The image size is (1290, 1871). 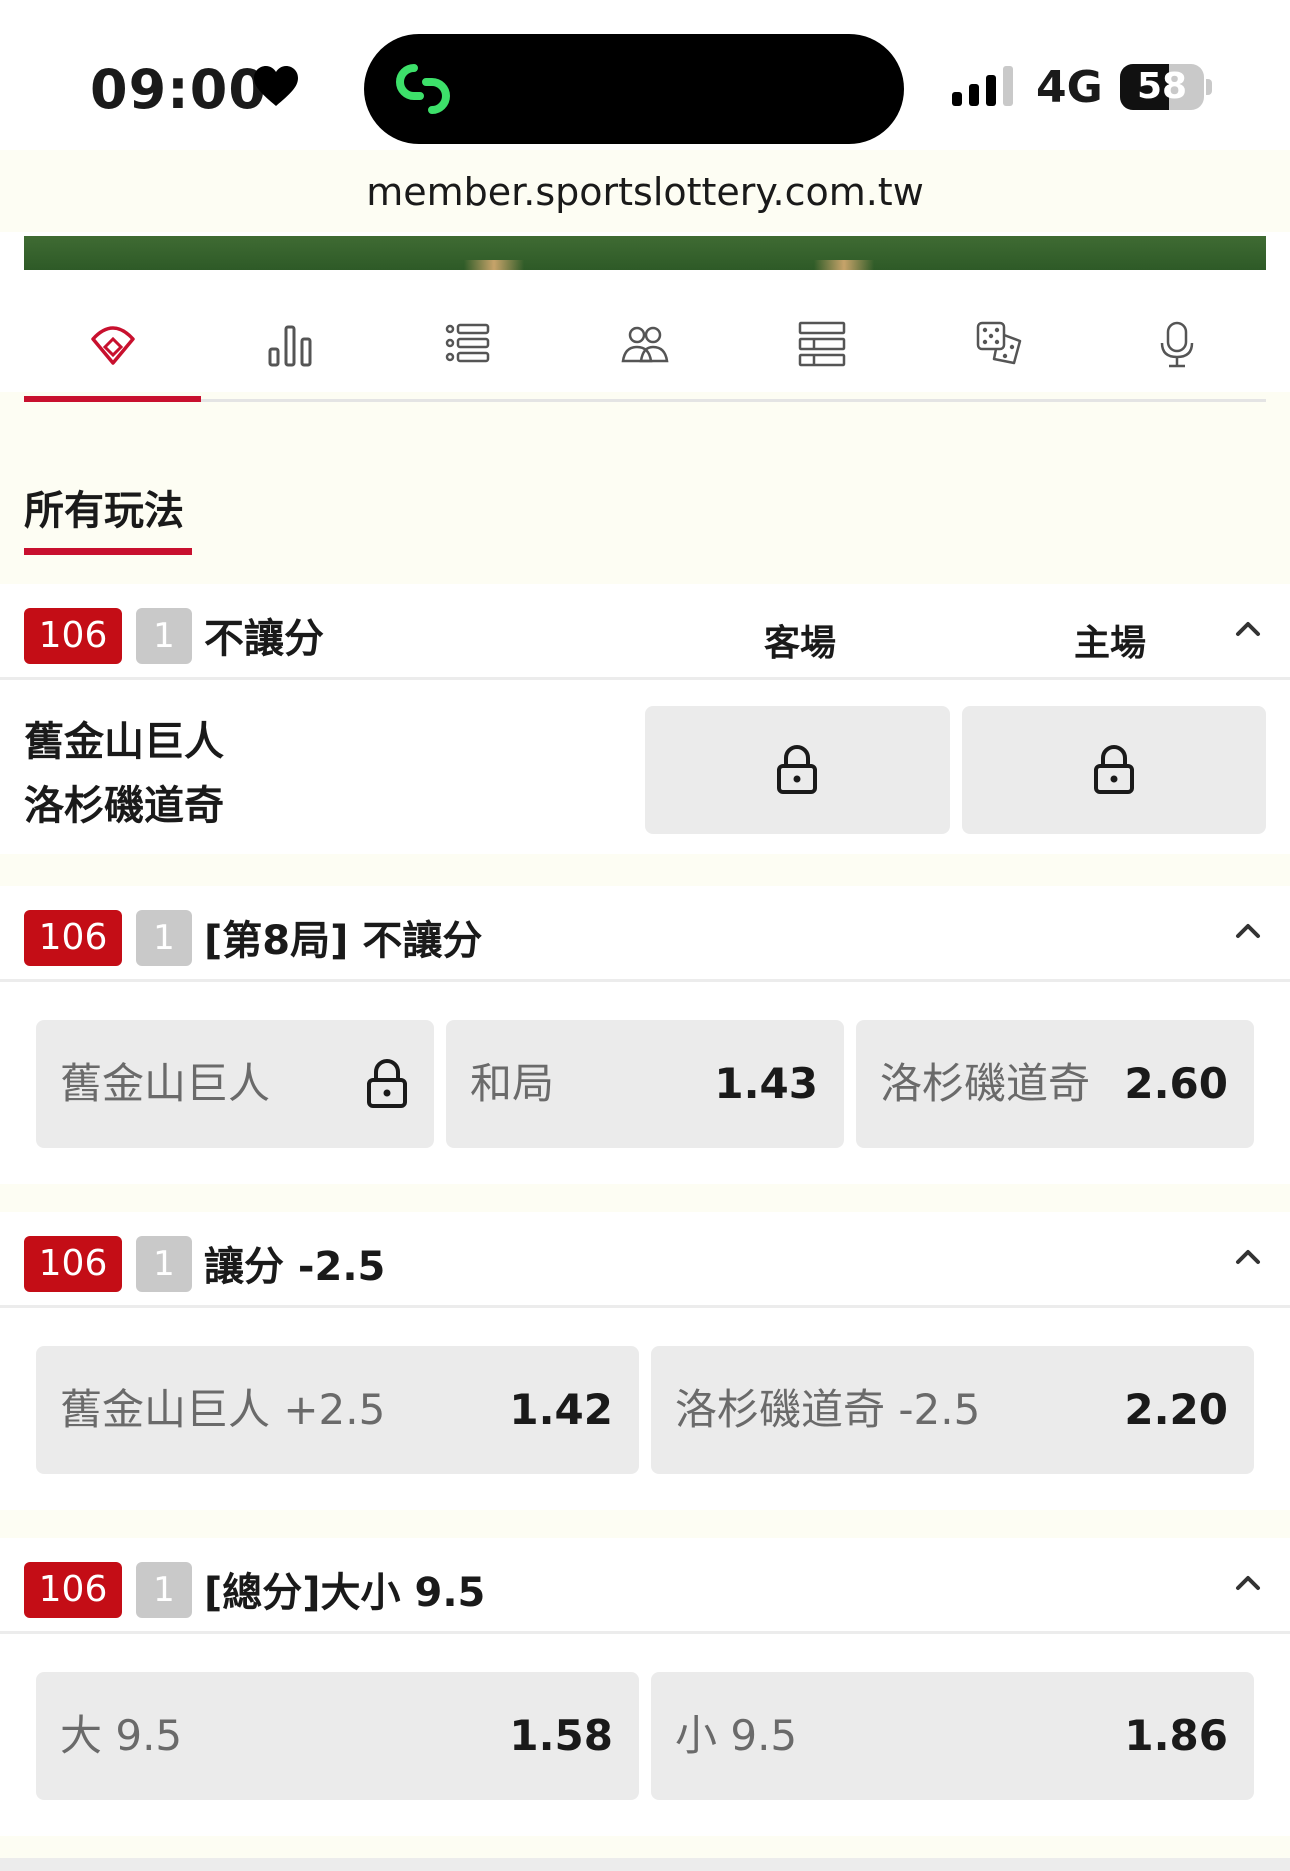 What do you see at coordinates (108, 551) in the screenshot?
I see `section-underline` at bounding box center [108, 551].